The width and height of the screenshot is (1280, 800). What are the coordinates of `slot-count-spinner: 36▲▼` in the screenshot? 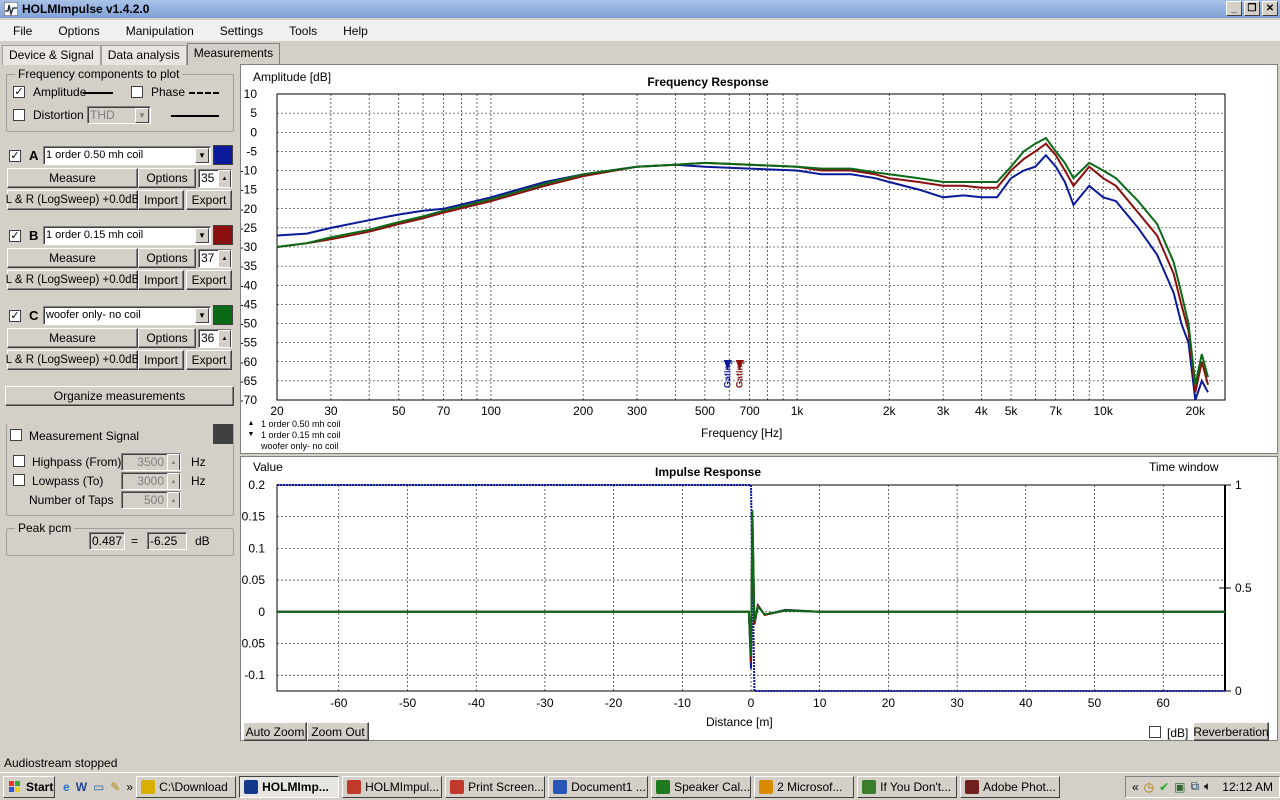 It's located at (215, 338).